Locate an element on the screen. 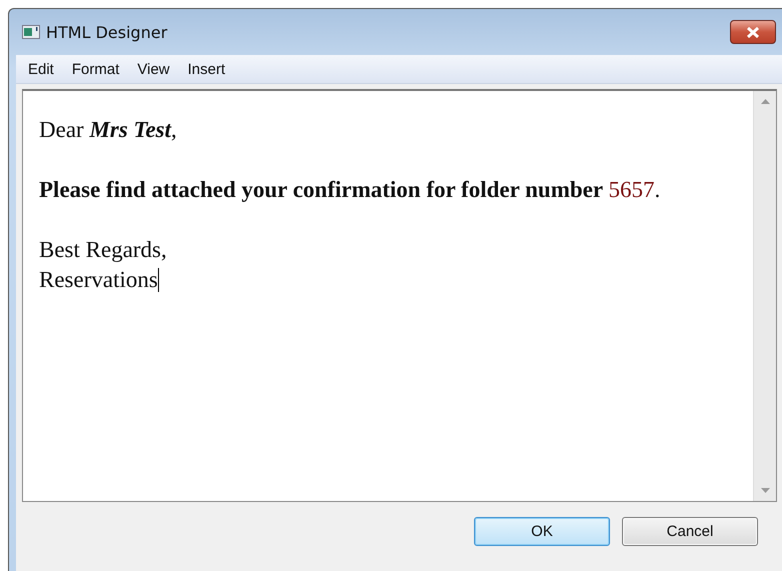  menu-item: View is located at coordinates (154, 69).